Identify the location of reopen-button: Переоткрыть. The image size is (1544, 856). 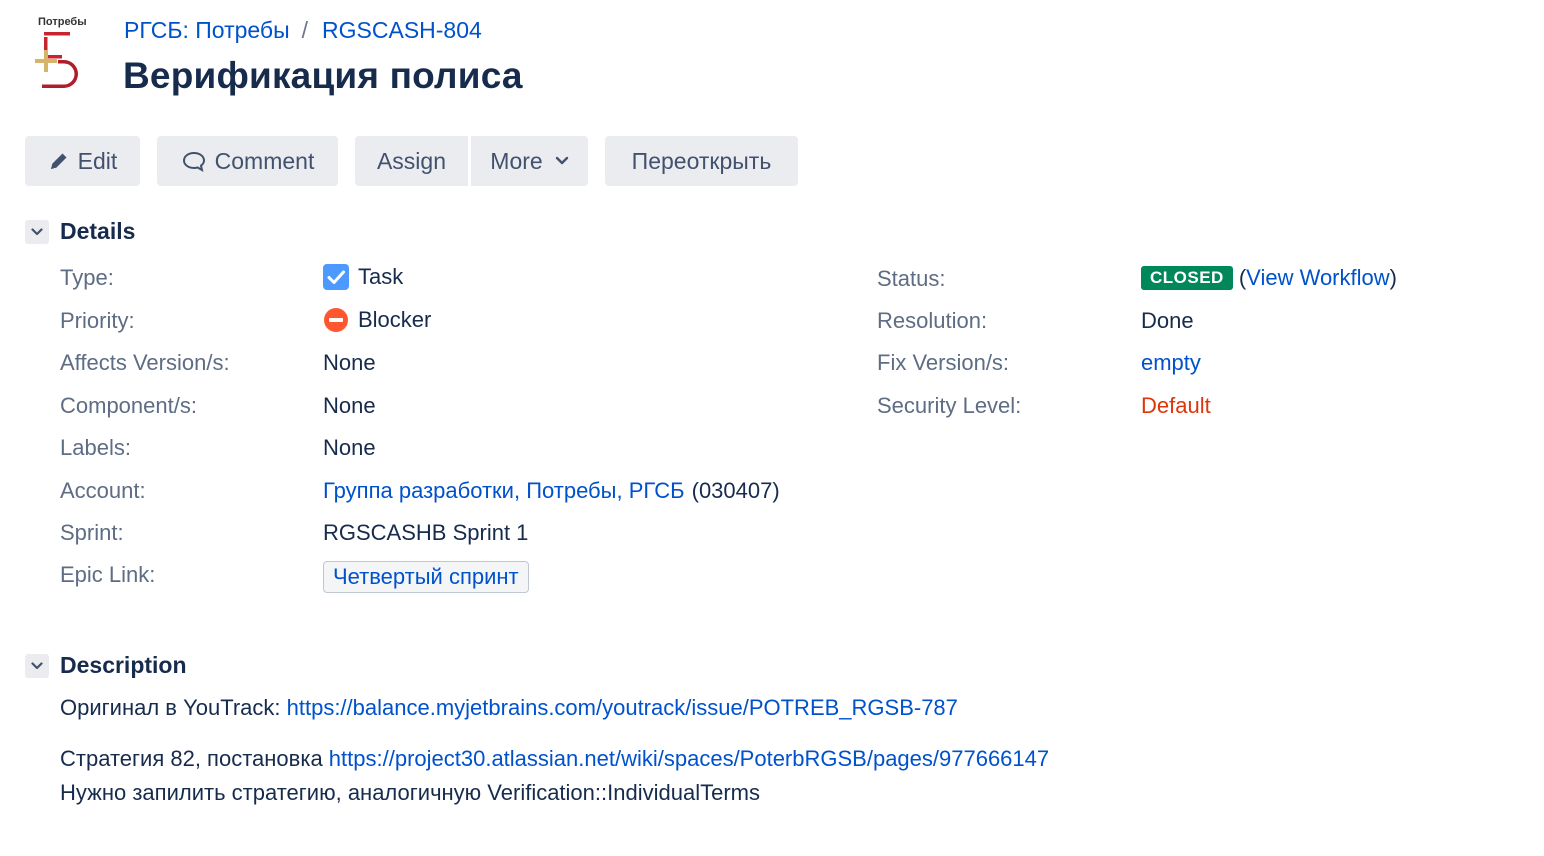
(701, 161).